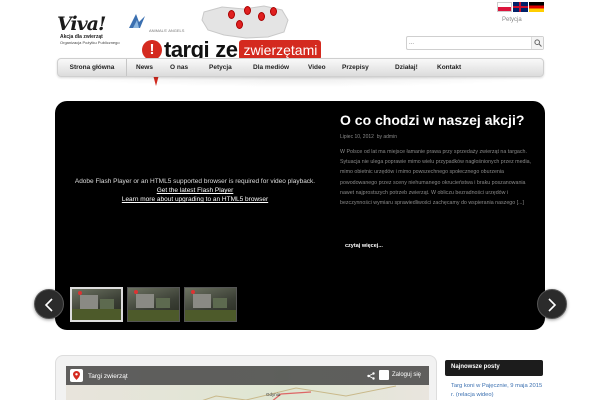 This screenshot has height=400, width=600. What do you see at coordinates (504, 7) in the screenshot?
I see `flag-pl-icon` at bounding box center [504, 7].